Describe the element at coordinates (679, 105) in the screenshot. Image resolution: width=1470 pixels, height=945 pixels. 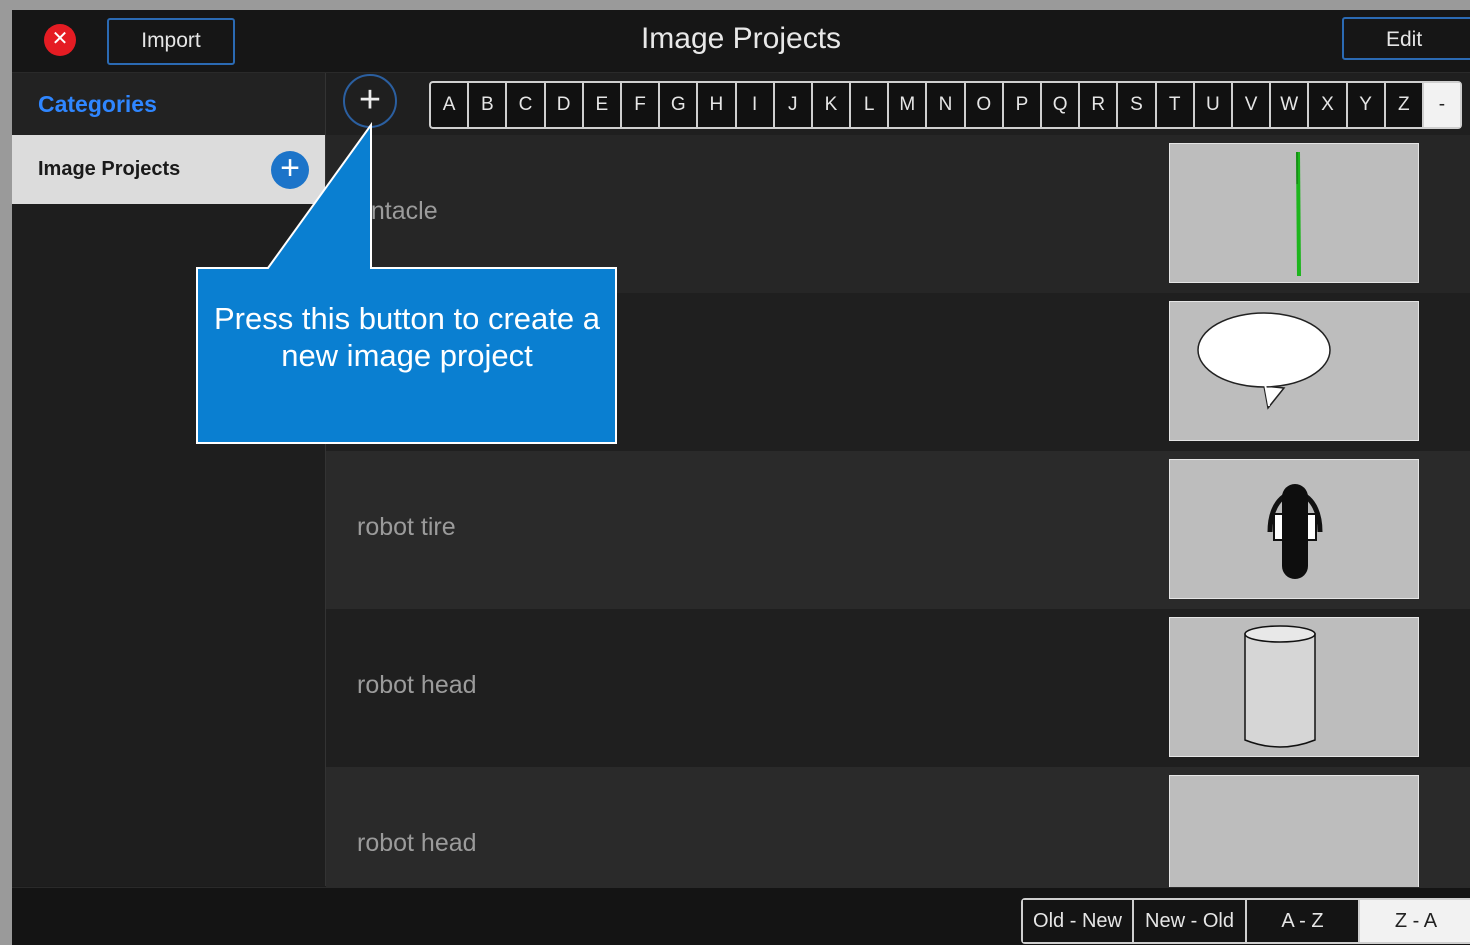
I see `index-letter-g: G` at that location.